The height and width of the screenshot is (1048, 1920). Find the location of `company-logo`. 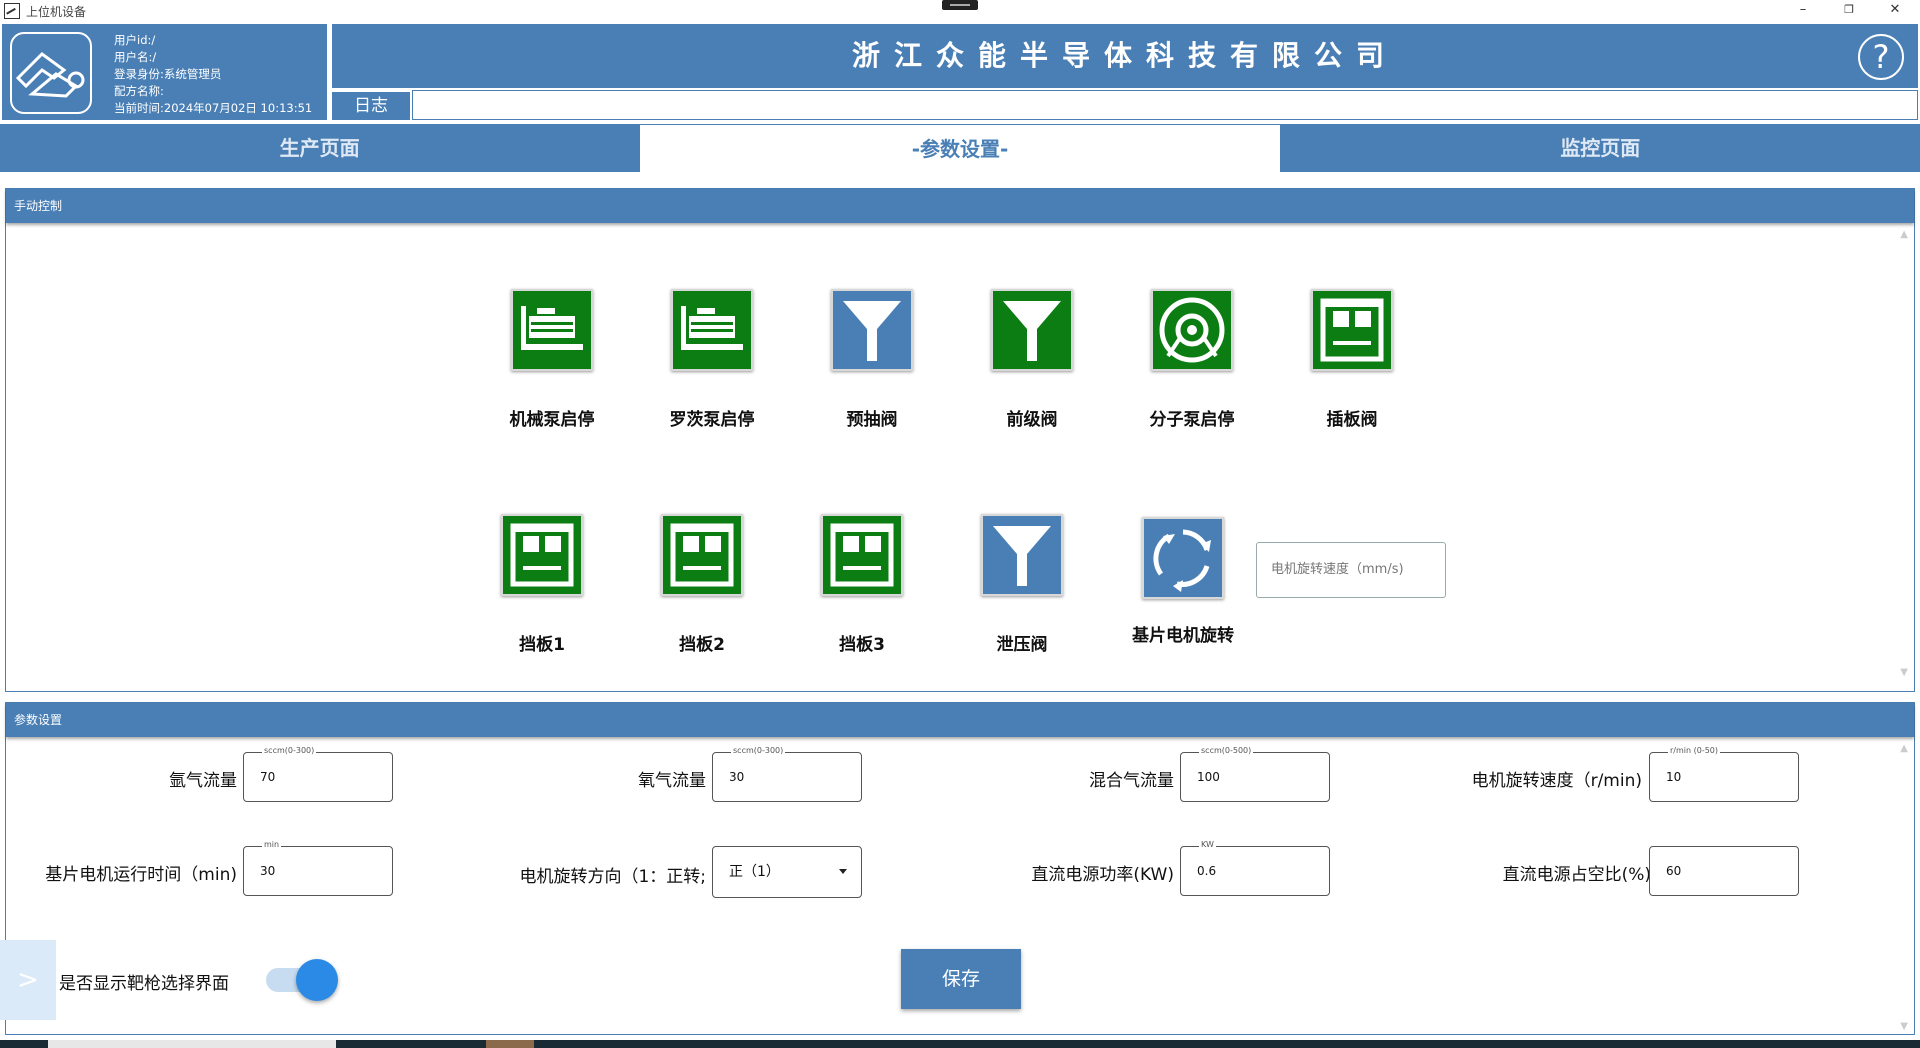

company-logo is located at coordinates (51, 73).